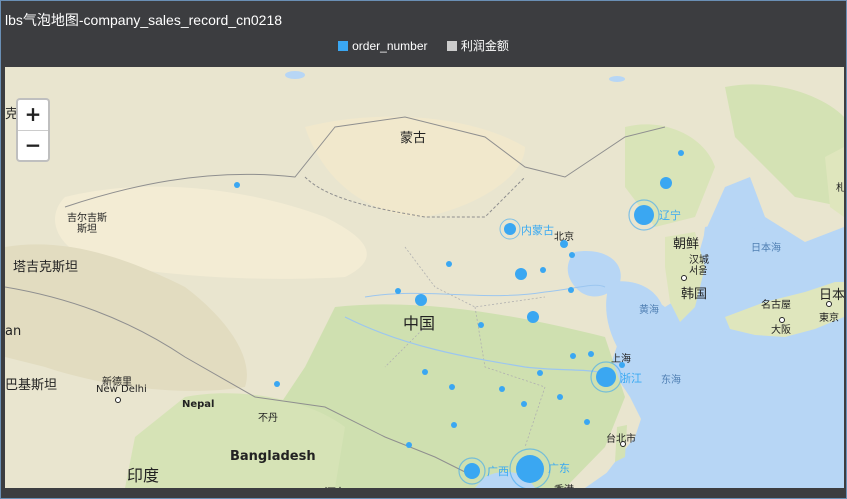  Describe the element at coordinates (343, 45) in the screenshot. I see `legend-swatch-order-number` at that location.